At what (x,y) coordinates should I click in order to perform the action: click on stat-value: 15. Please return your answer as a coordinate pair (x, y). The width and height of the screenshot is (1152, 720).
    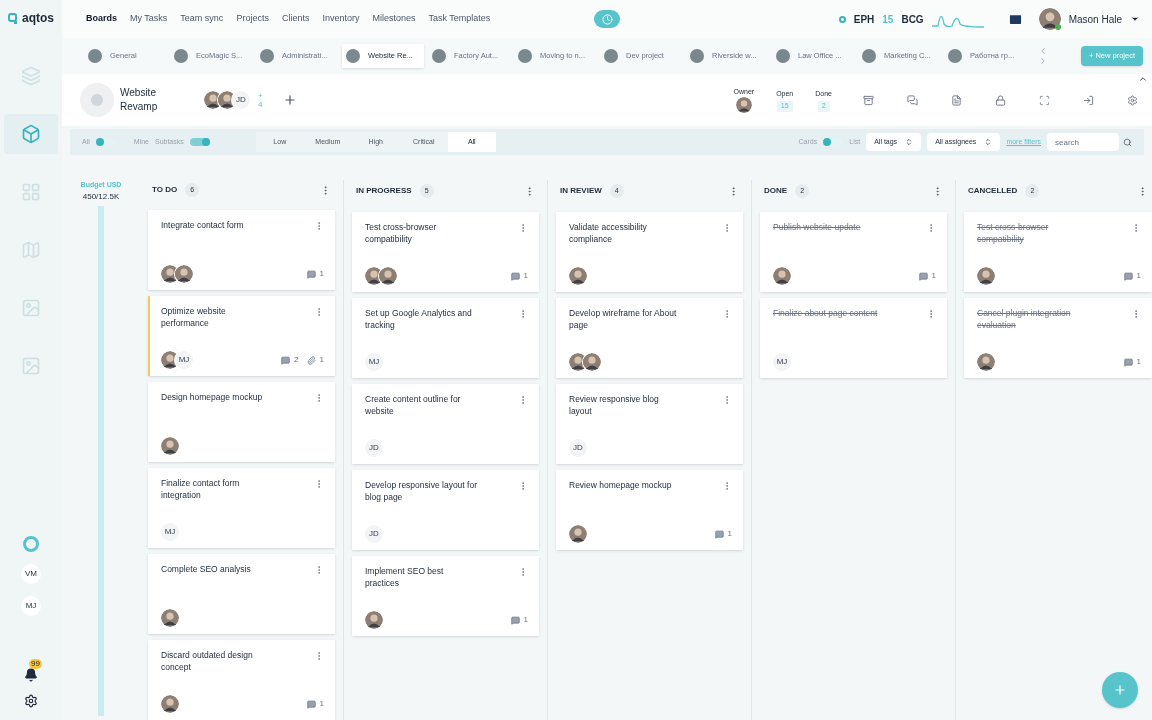
    Looking at the image, I should click on (888, 19).